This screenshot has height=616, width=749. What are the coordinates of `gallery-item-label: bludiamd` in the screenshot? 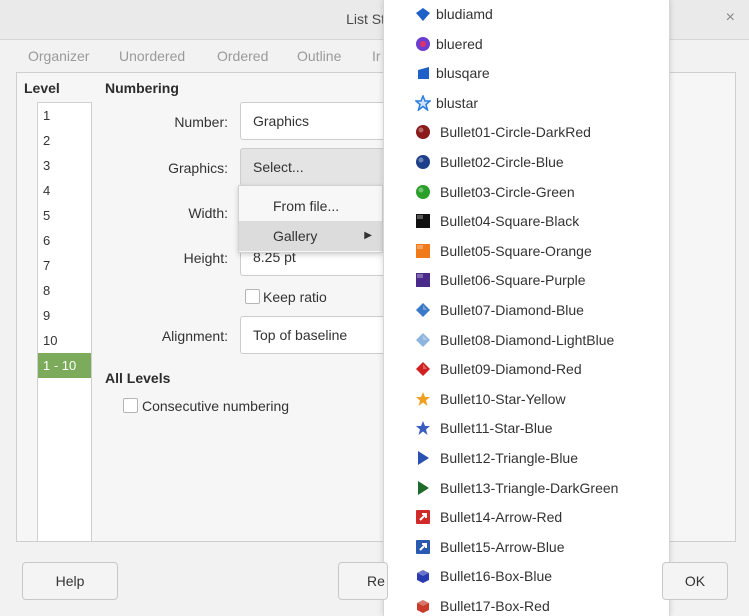 It's located at (464, 14).